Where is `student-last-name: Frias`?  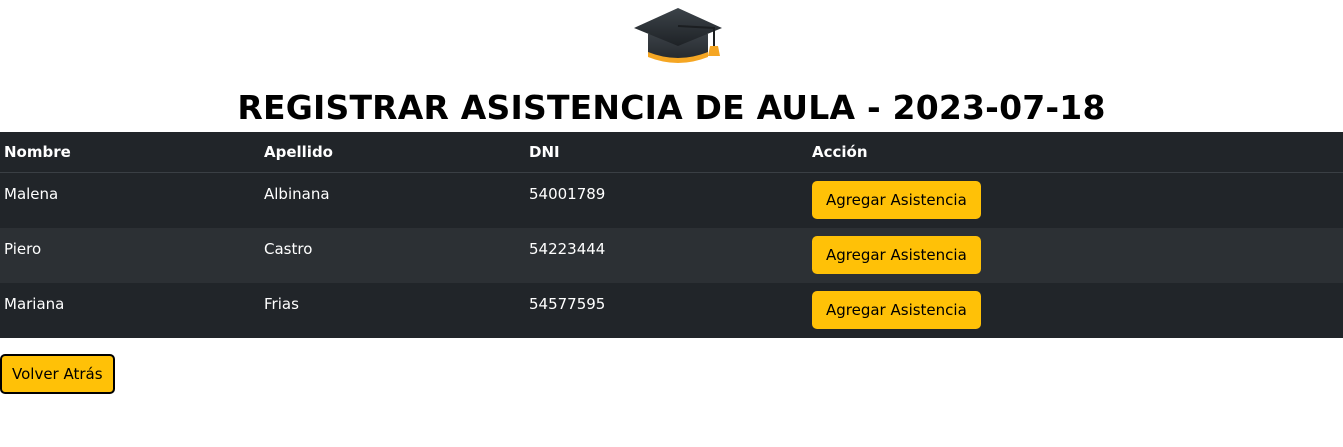 student-last-name: Frias is located at coordinates (281, 304).